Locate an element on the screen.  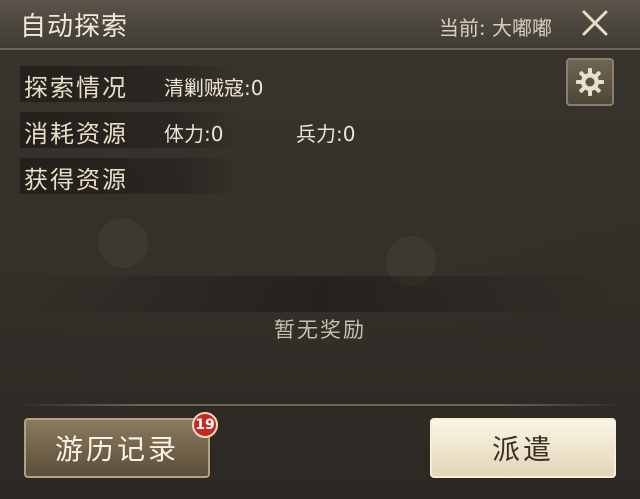
troops-value: 0 is located at coordinates (349, 134).